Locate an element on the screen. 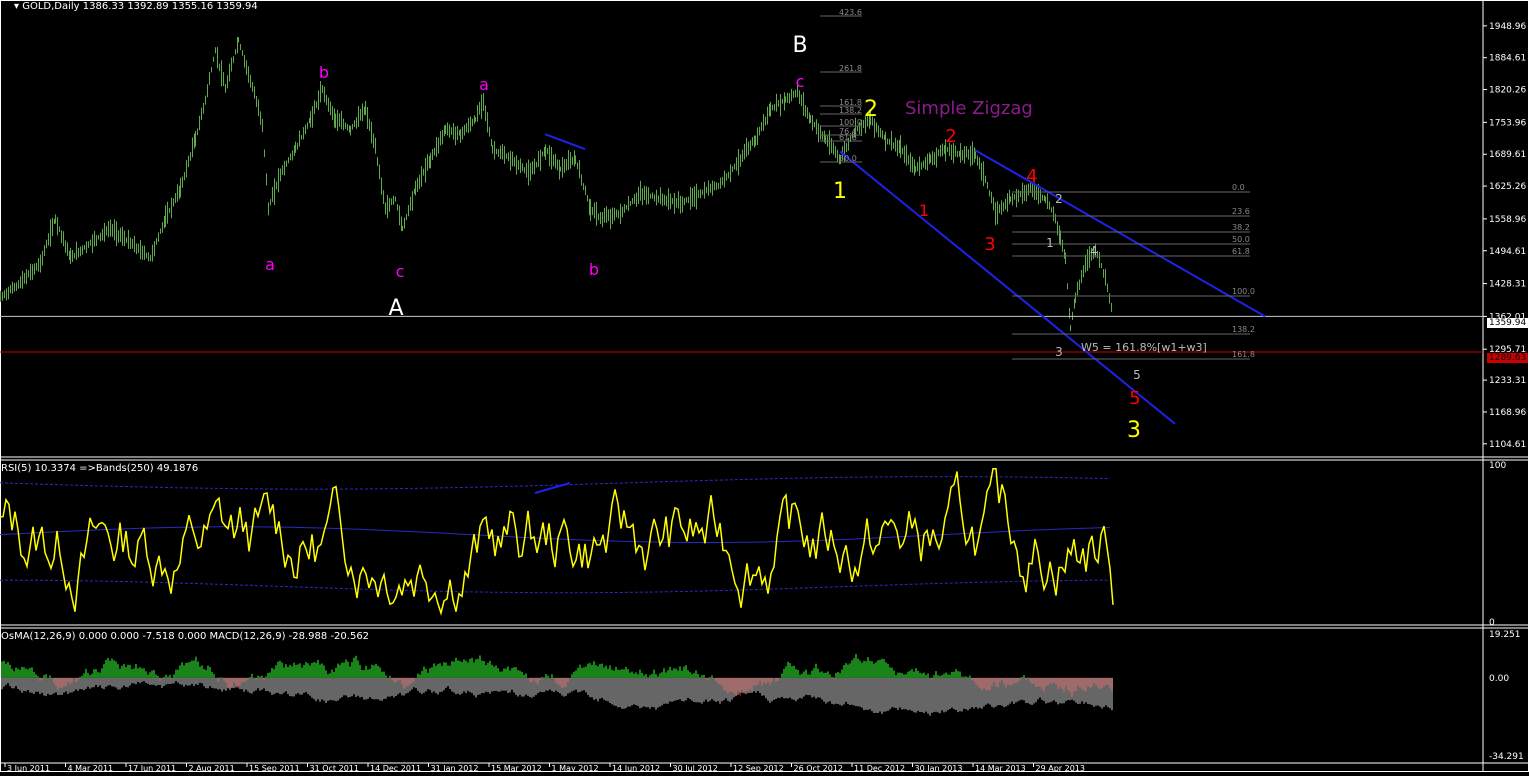  fib-label-2: 161.8 is located at coordinates (1243, 354).